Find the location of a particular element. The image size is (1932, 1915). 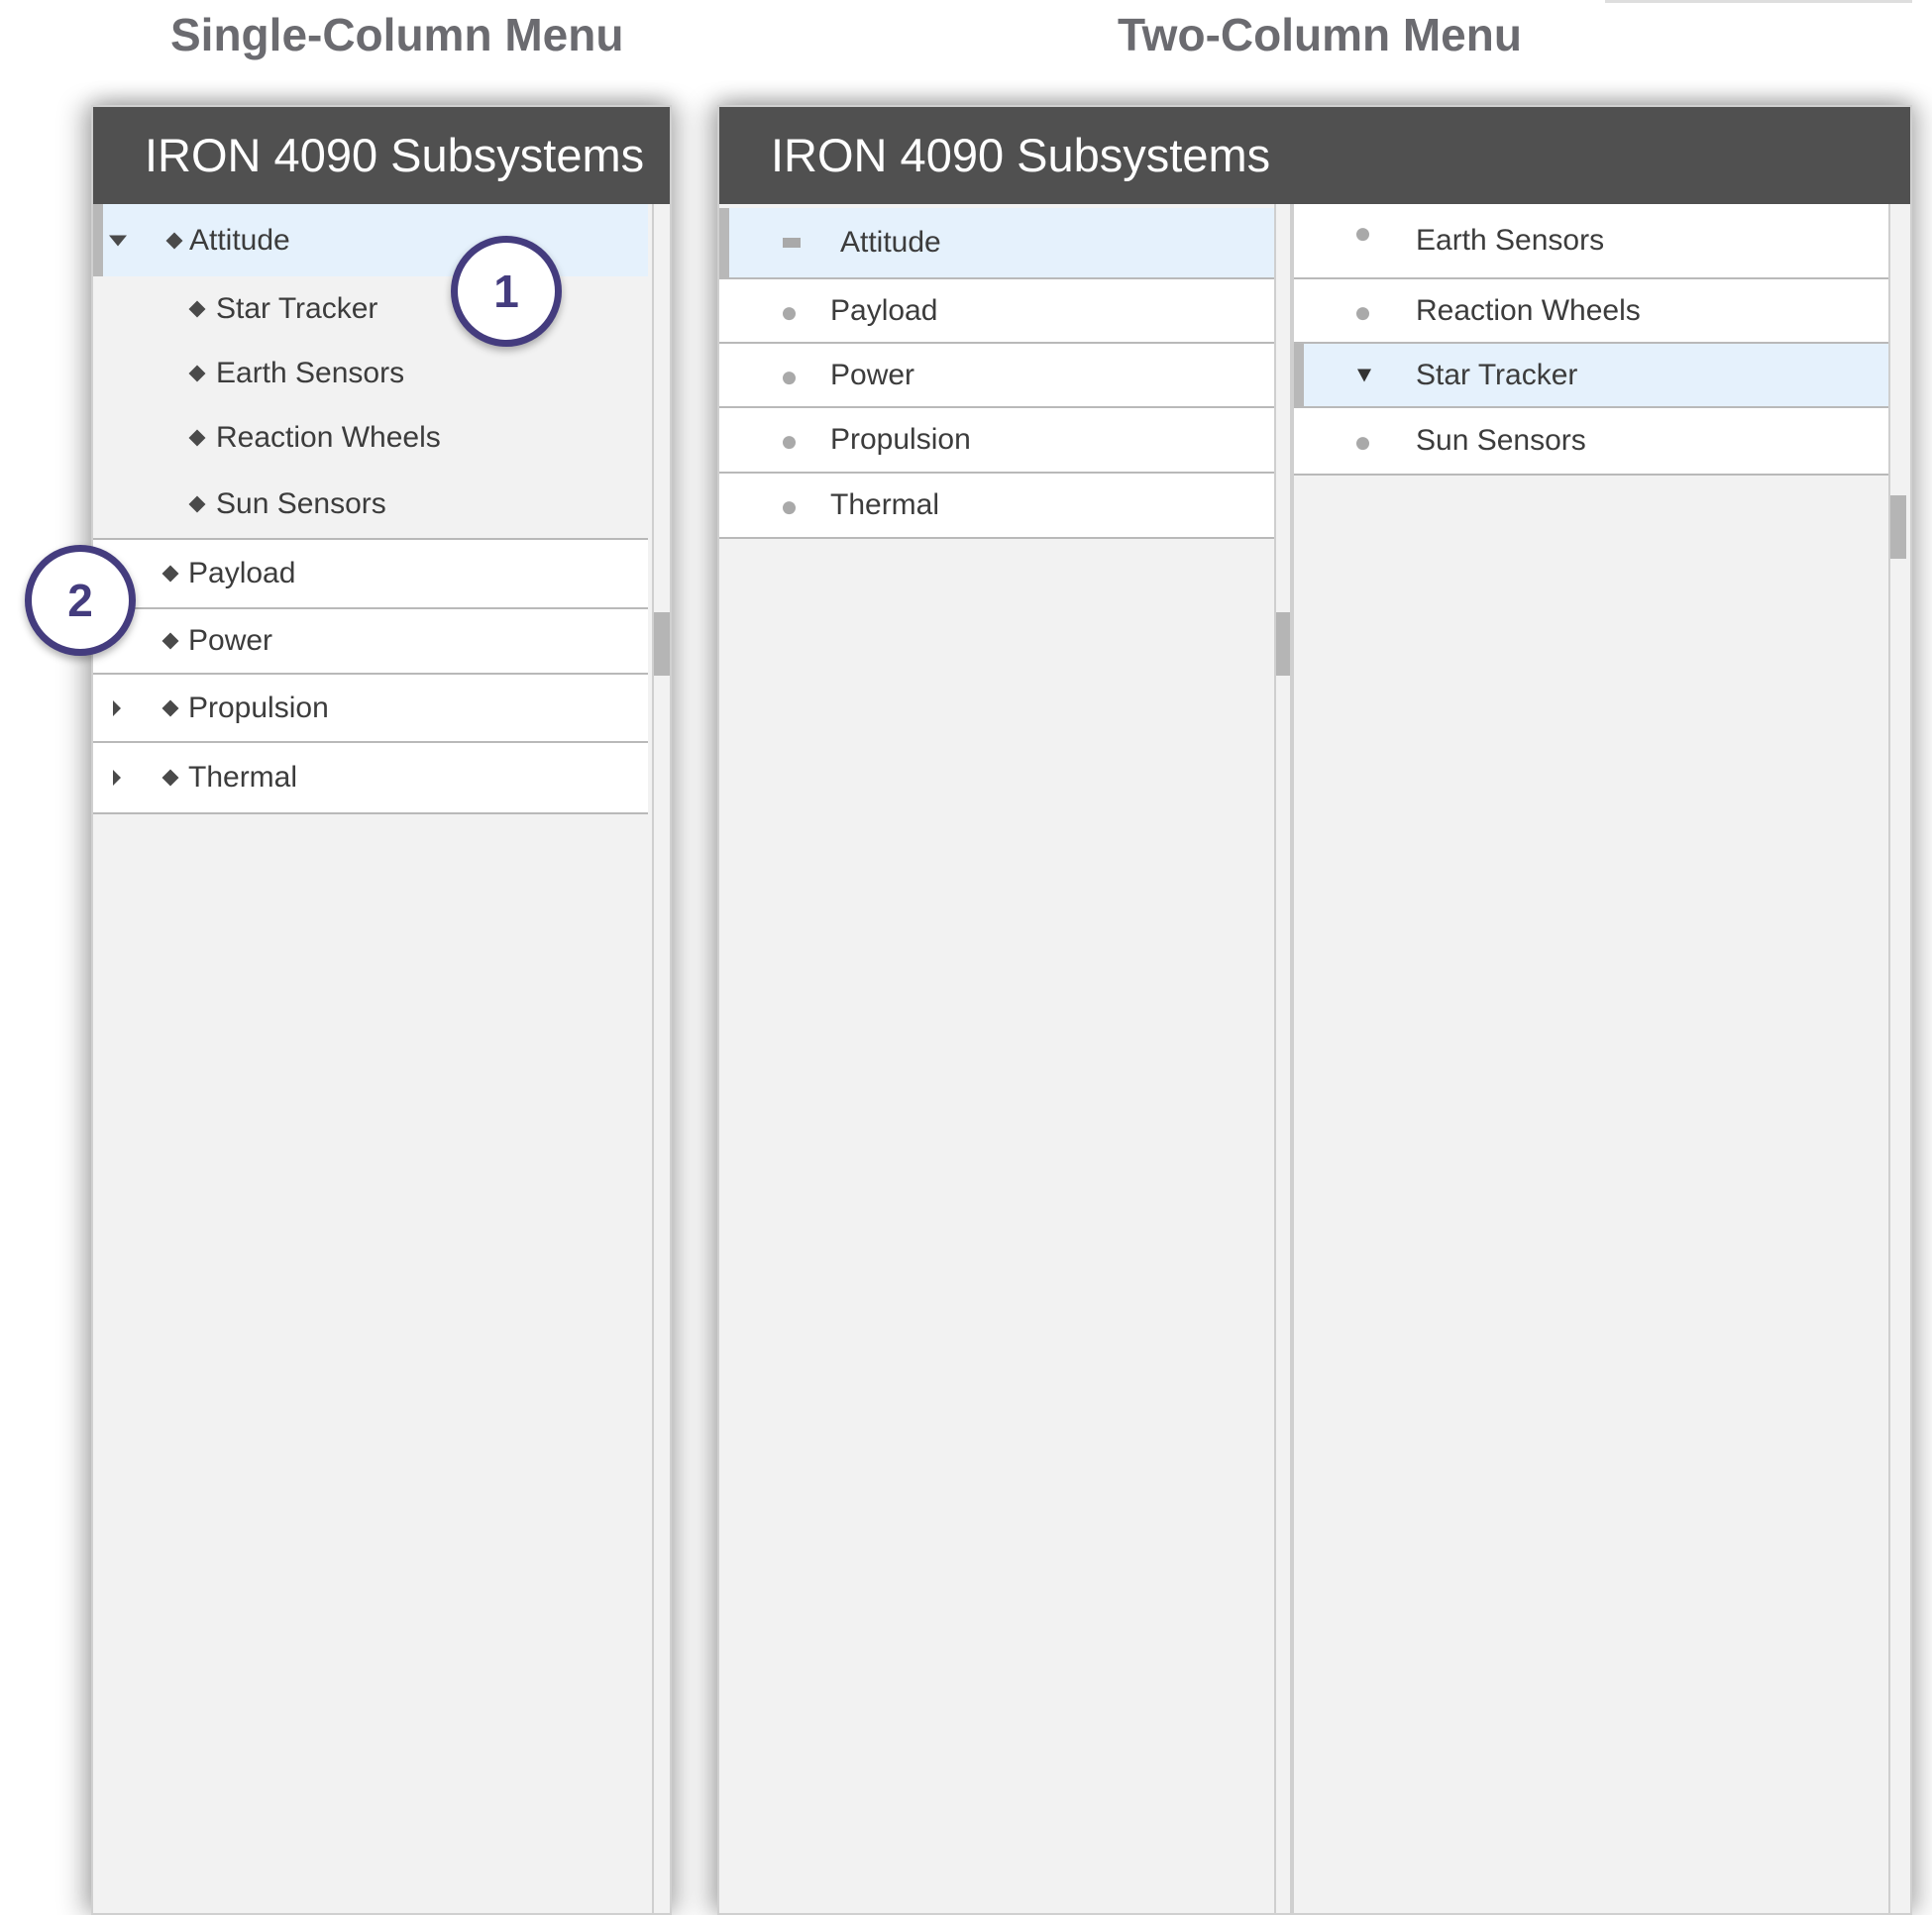

submenu-item-star-tracker: Star Tracker is located at coordinates (370, 308).